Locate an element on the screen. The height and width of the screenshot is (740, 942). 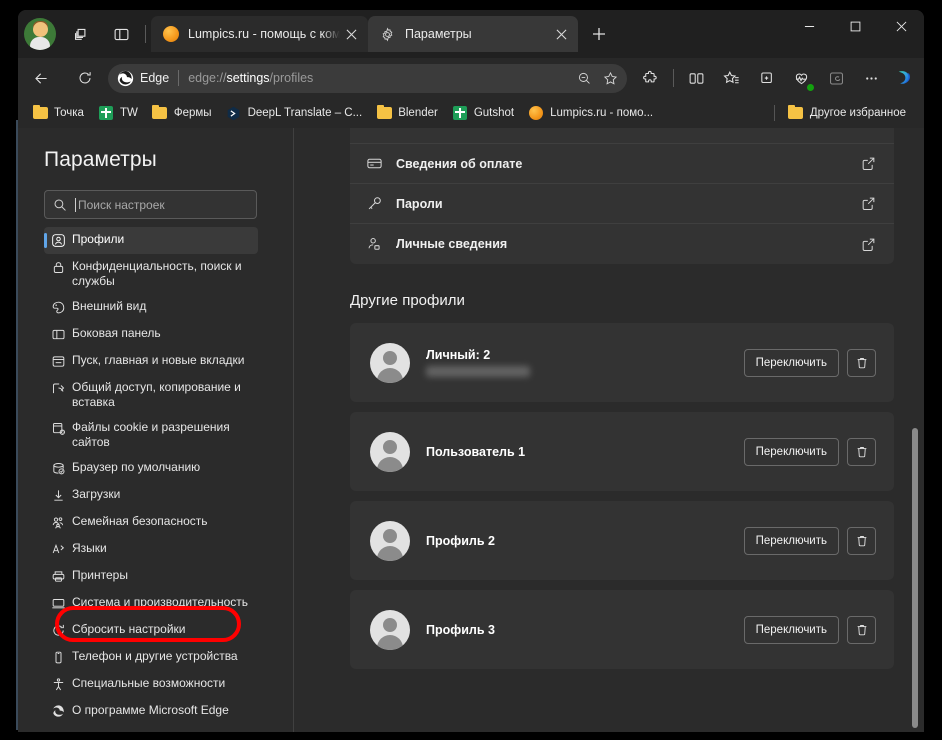
sidebar-item-family-safety: Семейная безопасность is located at coordinates (151, 522).